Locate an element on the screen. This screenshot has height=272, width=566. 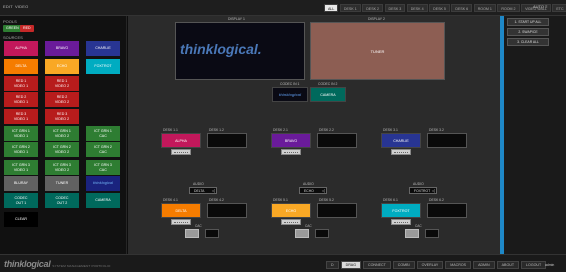
top-tab: DESK 6 is located at coordinates (462, 8).